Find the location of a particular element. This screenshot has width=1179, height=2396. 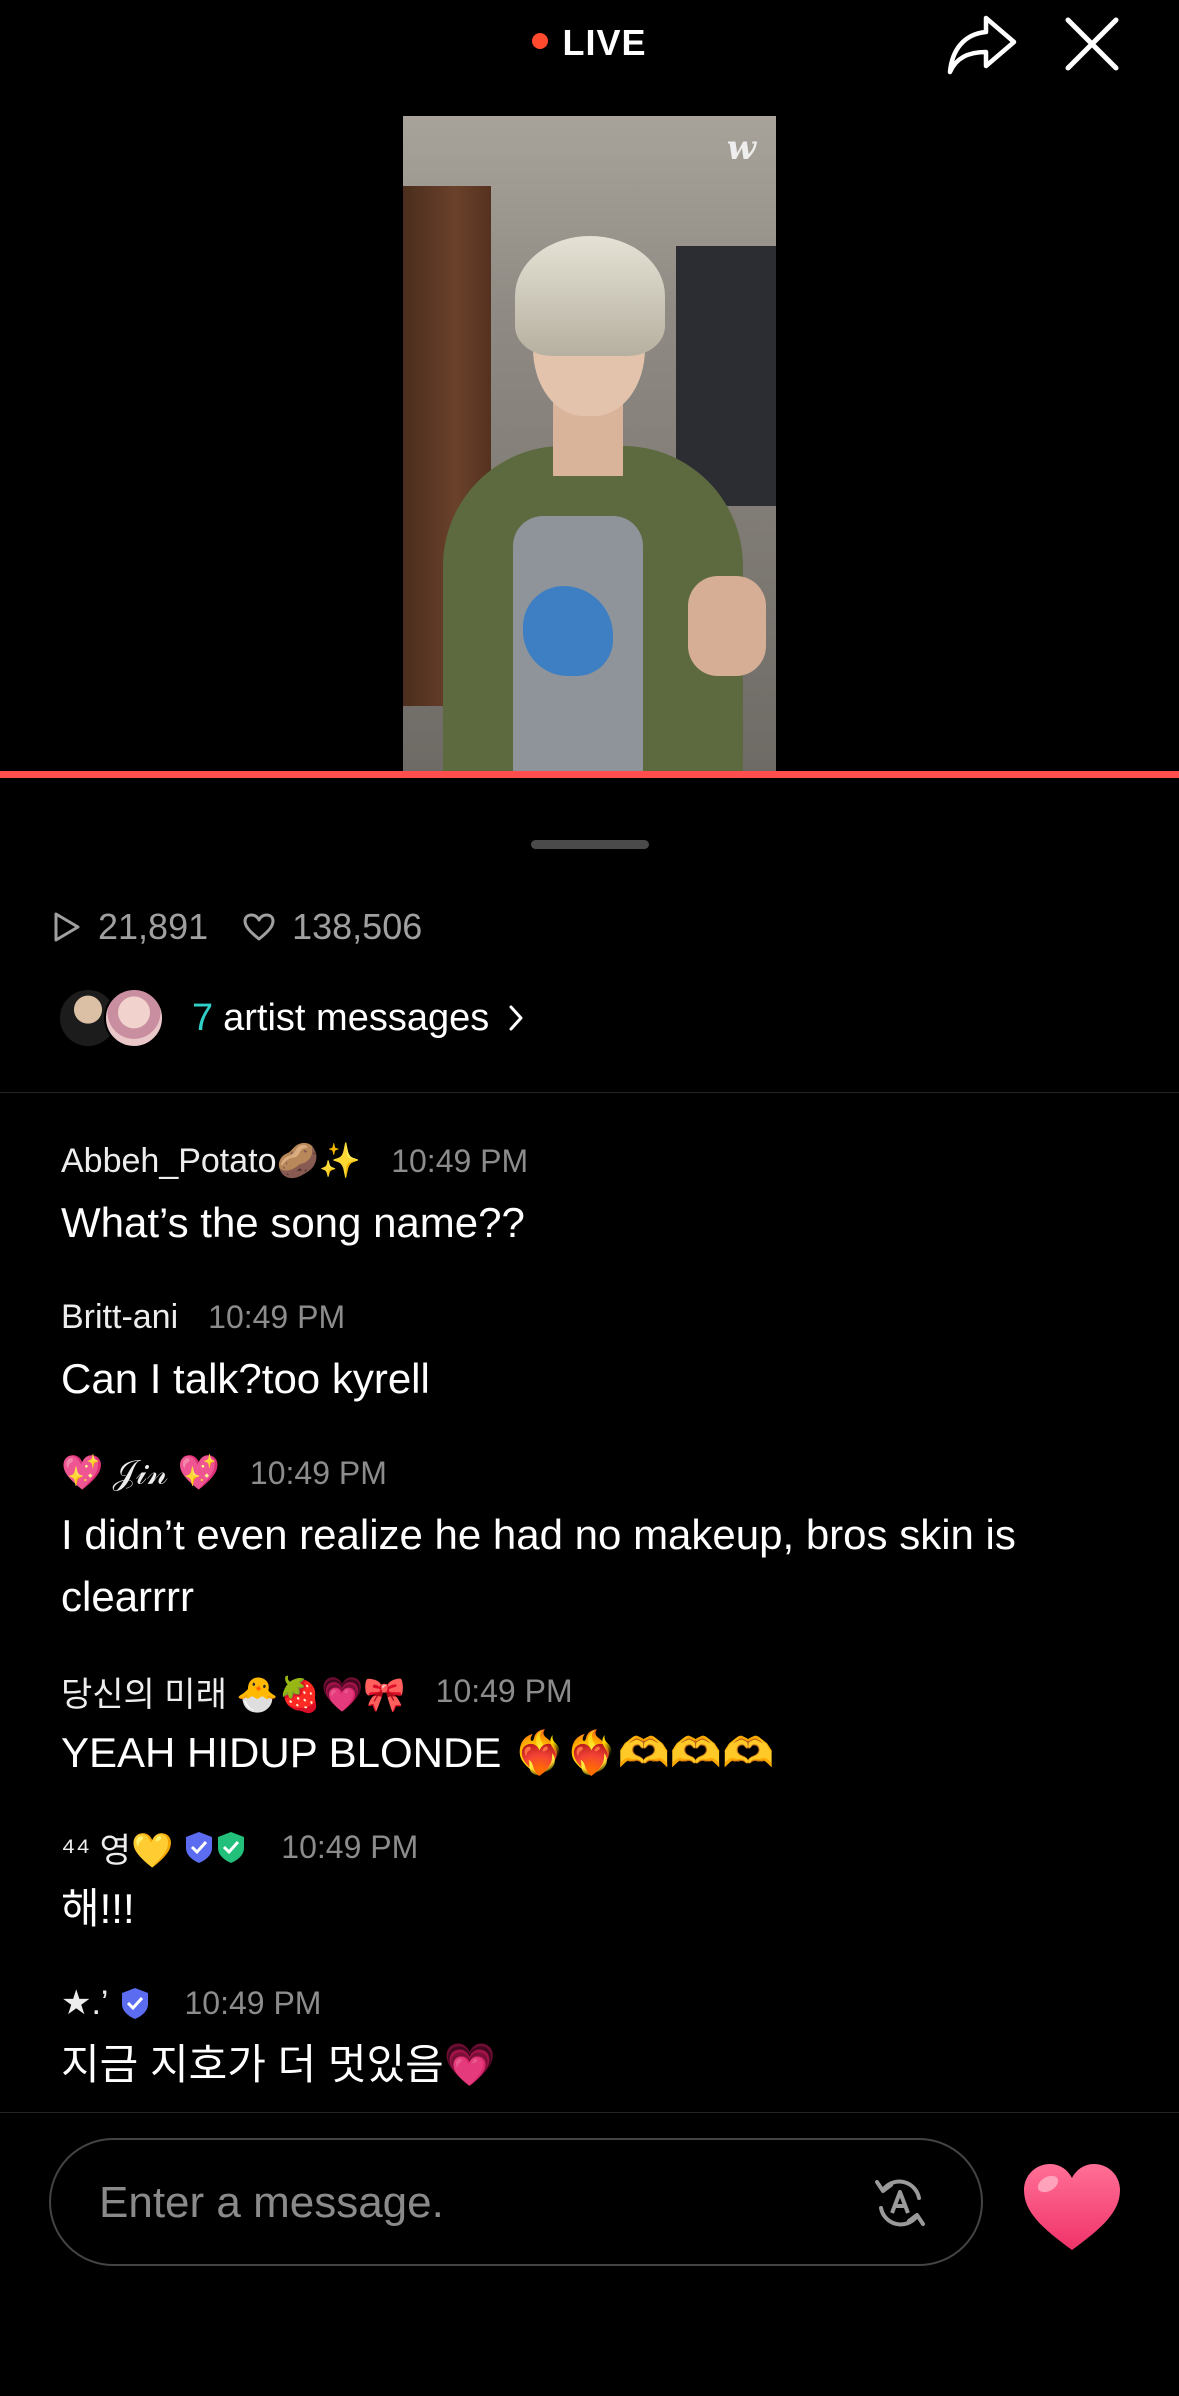

like-button is located at coordinates (1072, 2208).